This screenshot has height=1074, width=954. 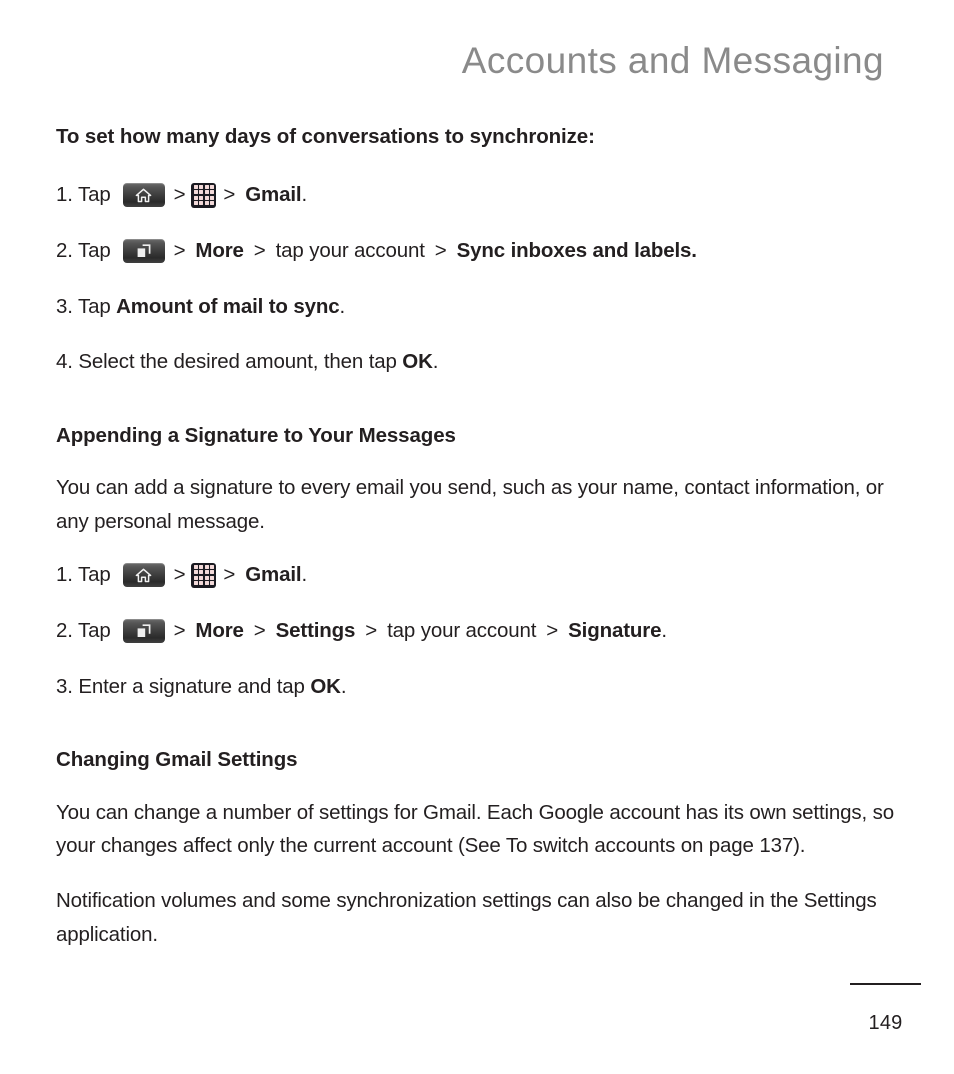 I want to click on settings-section-heading: Changing Gmail Settings, so click(x=177, y=760).